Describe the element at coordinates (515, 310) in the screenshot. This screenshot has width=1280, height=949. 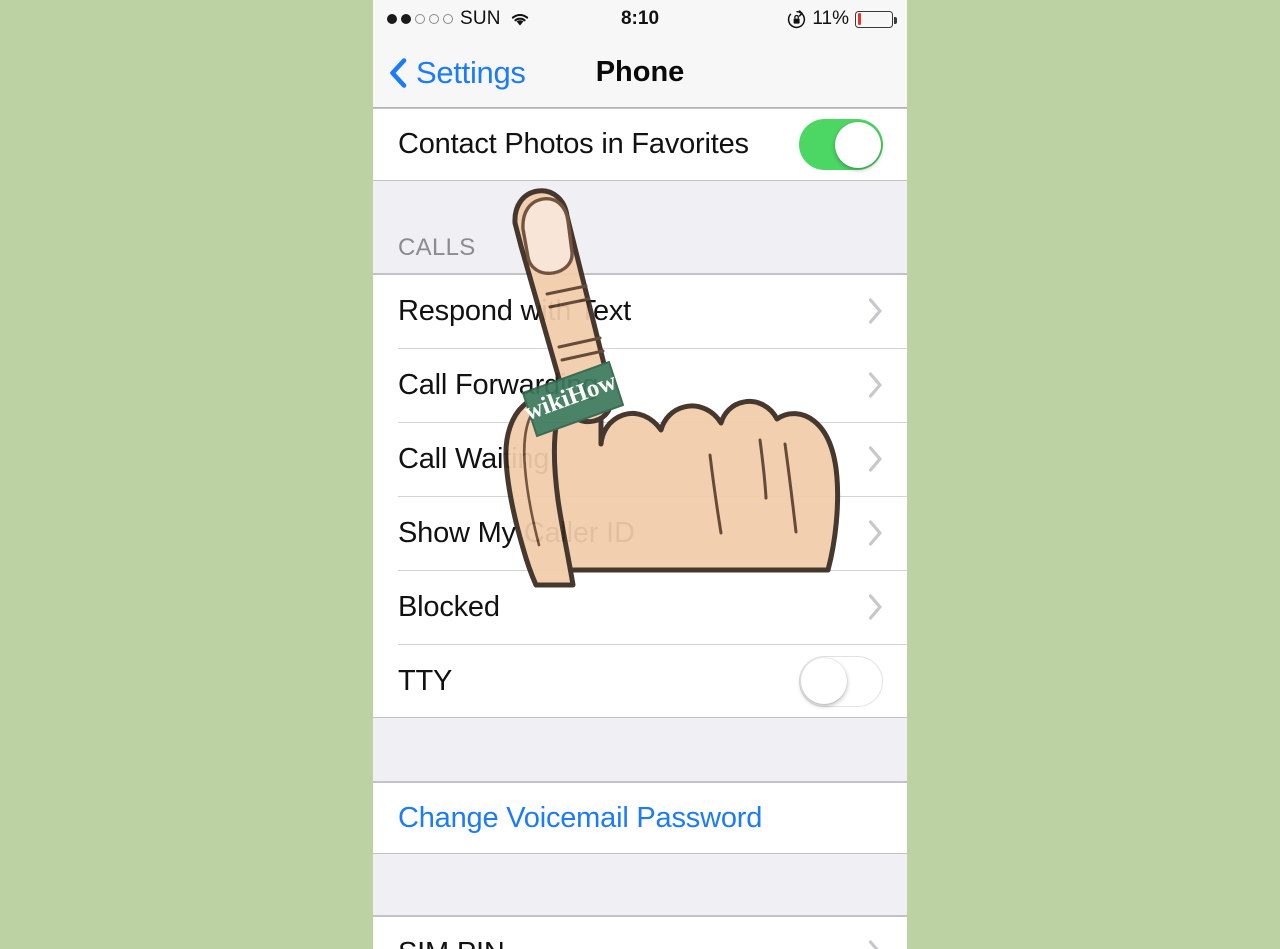
I see `row-label: Respond with Text` at that location.